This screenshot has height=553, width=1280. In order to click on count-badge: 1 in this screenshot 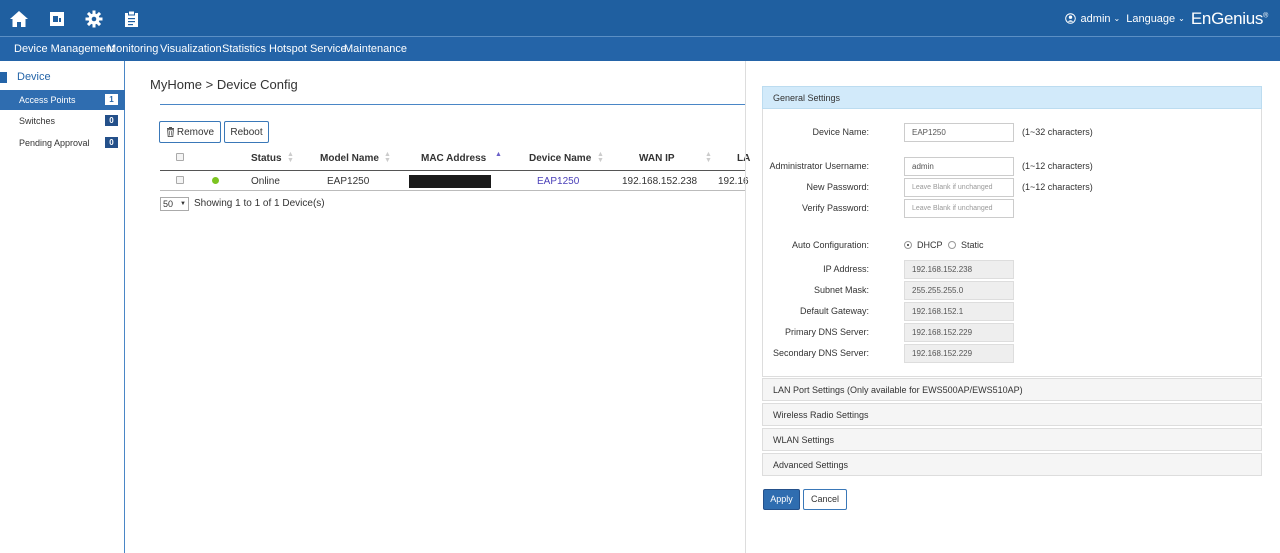, I will do `click(111, 99)`.